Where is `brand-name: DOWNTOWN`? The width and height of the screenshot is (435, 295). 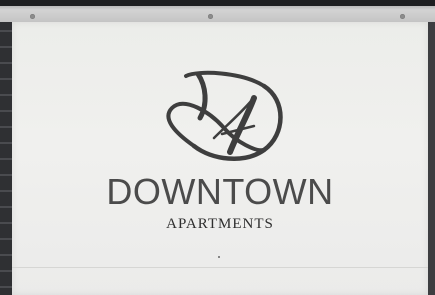
brand-name: DOWNTOWN is located at coordinates (220, 191).